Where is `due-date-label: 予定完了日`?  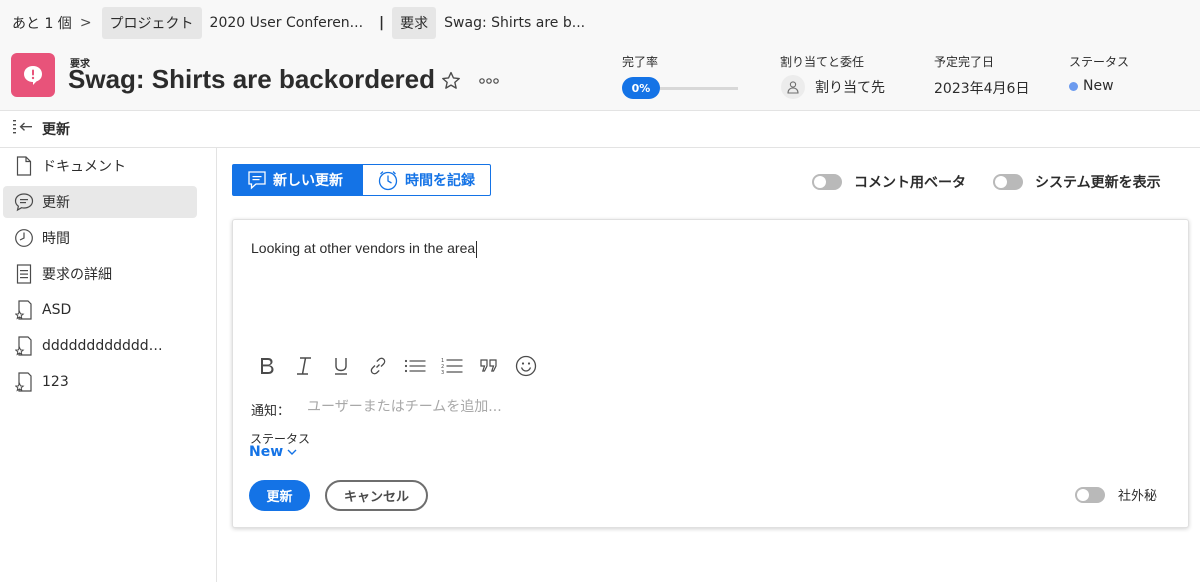 due-date-label: 予定完了日 is located at coordinates (964, 62).